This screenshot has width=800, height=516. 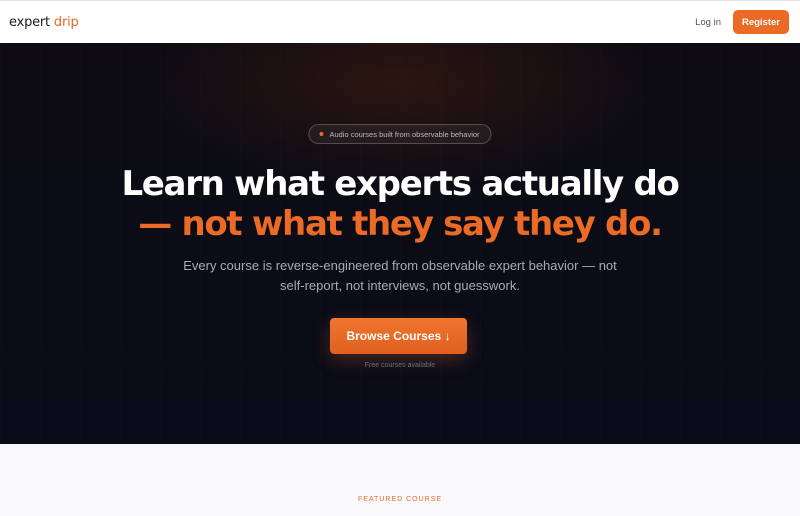 What do you see at coordinates (29, 22) in the screenshot?
I see `logo-text-primary: expert` at bounding box center [29, 22].